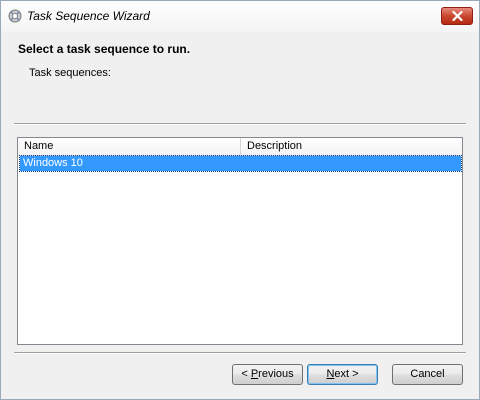  What do you see at coordinates (70, 73) in the screenshot?
I see `task-sequences-label: Task sequences:` at bounding box center [70, 73].